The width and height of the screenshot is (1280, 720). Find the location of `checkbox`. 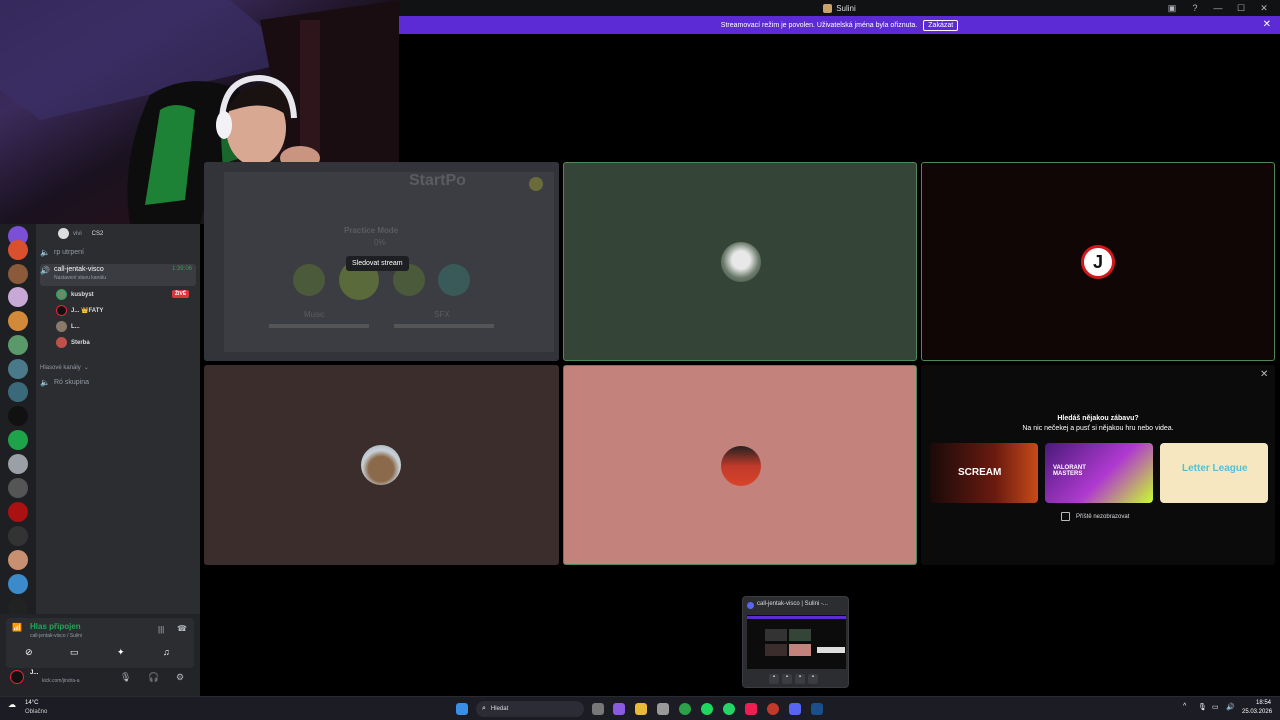

checkbox is located at coordinates (1065, 516).